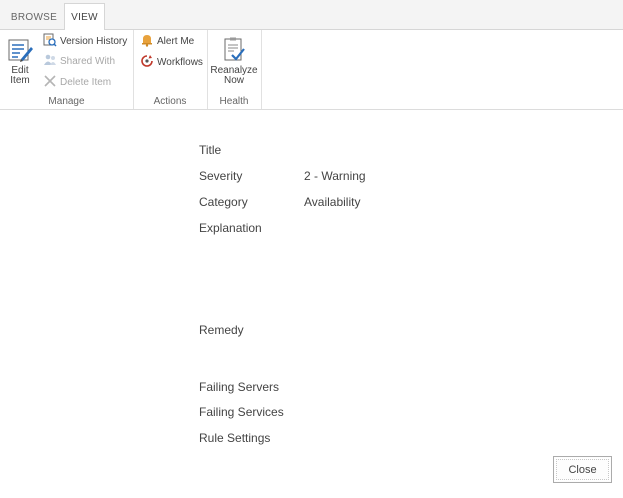 The image size is (623, 498). Describe the element at coordinates (50, 81) in the screenshot. I see `delete-icon` at that location.